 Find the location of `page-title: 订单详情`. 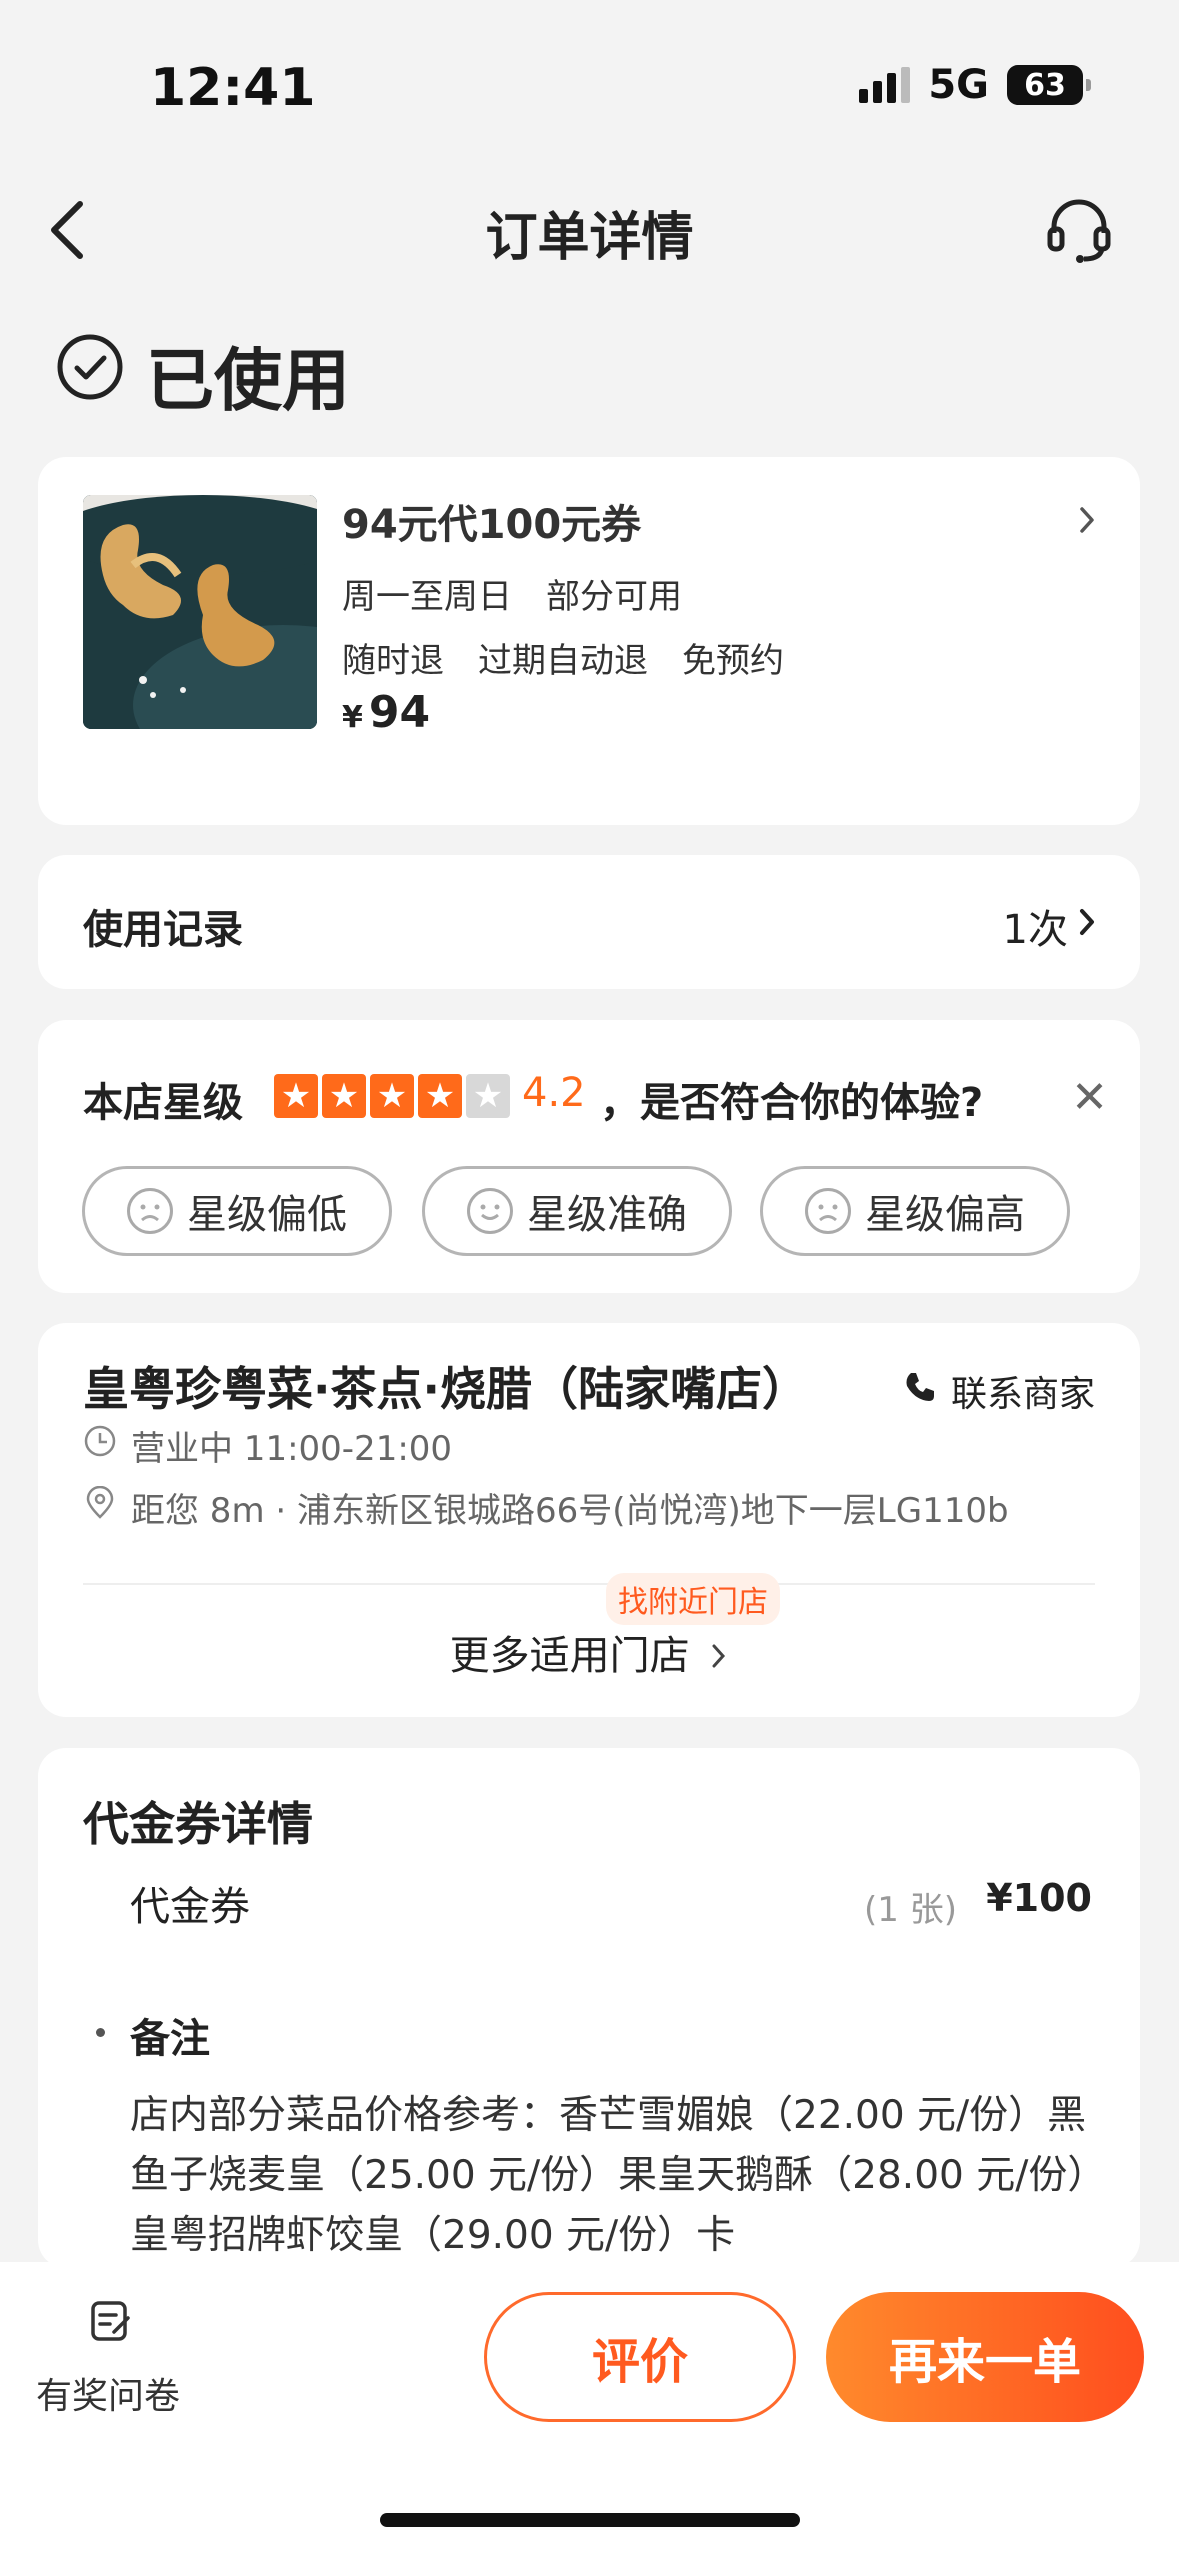

page-title: 订单详情 is located at coordinates (589, 238).